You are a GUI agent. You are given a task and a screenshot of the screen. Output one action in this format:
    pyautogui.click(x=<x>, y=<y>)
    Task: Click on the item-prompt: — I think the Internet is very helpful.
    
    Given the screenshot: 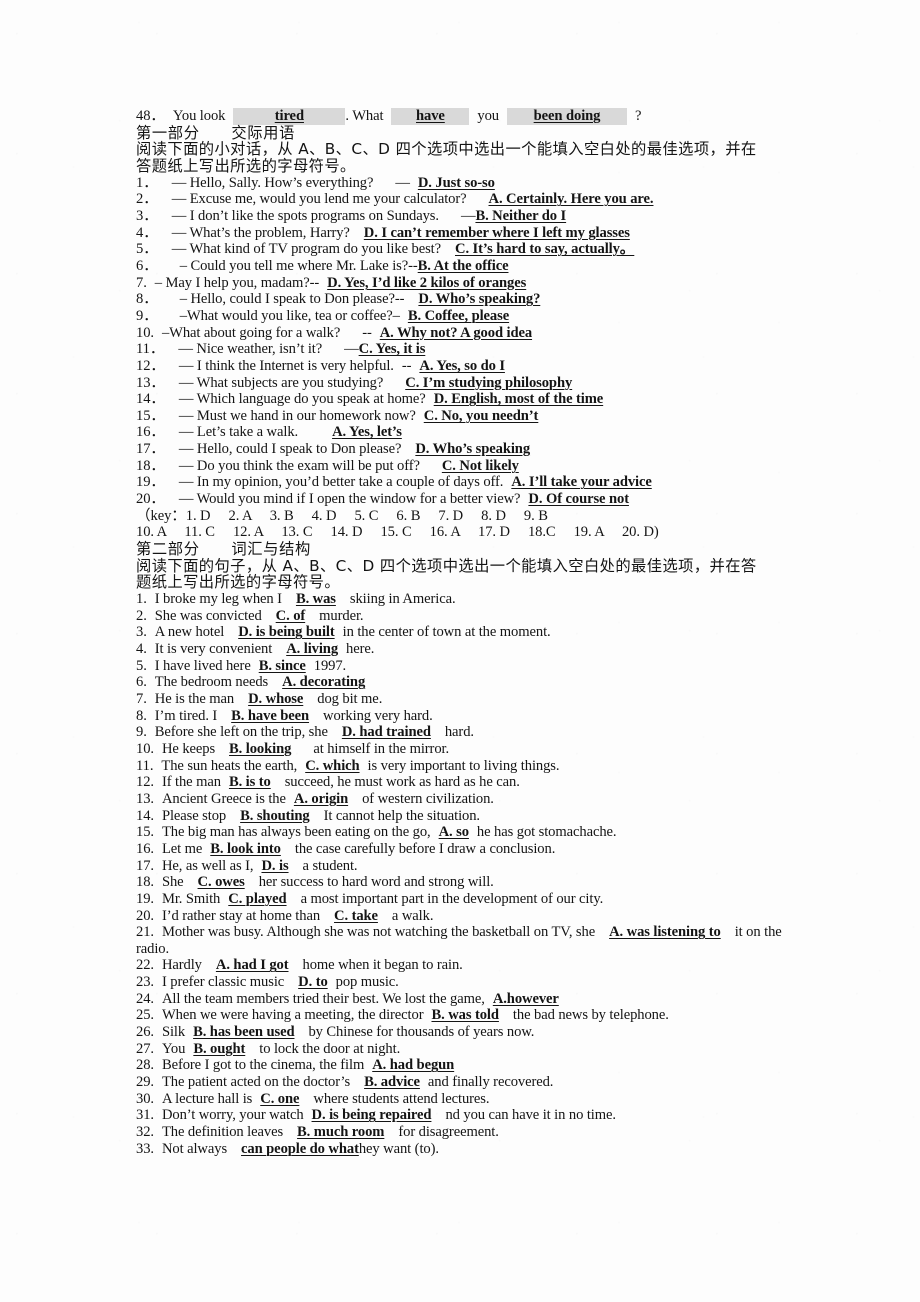 What is the action you would take?
    pyautogui.click(x=286, y=365)
    